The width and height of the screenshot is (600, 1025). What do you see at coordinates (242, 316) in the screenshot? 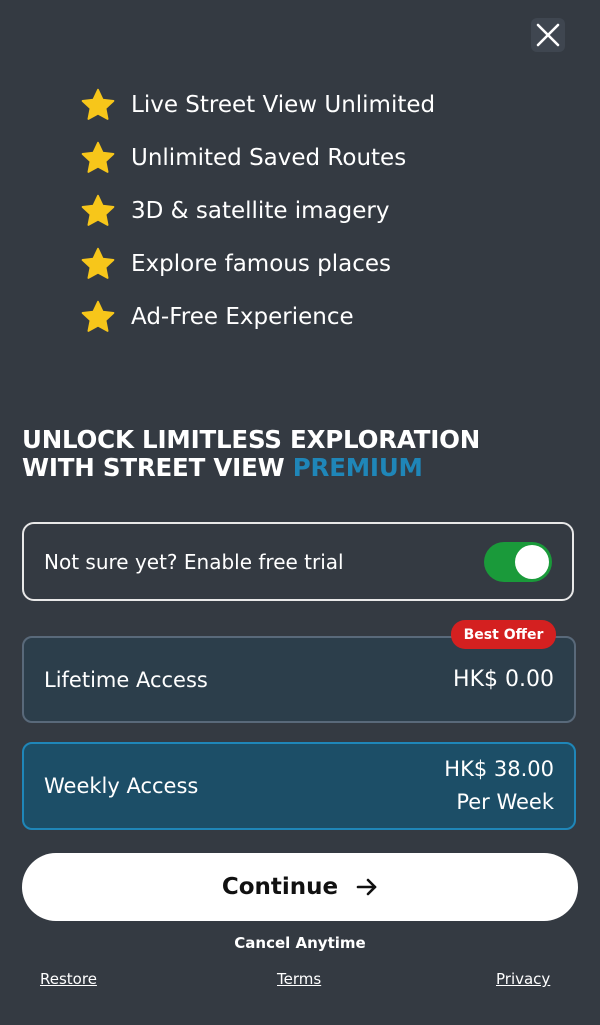
I see `feature-label: Ad-Free Experience` at bounding box center [242, 316].